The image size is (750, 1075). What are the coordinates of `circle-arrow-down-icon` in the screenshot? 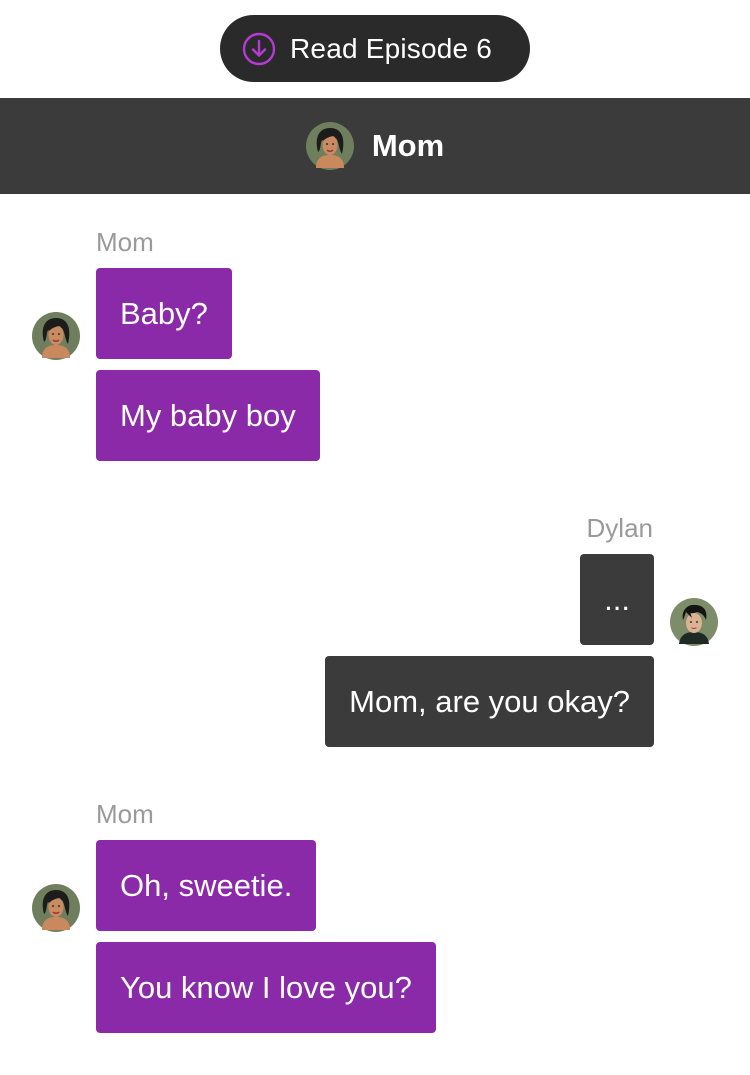 It's located at (259, 48).